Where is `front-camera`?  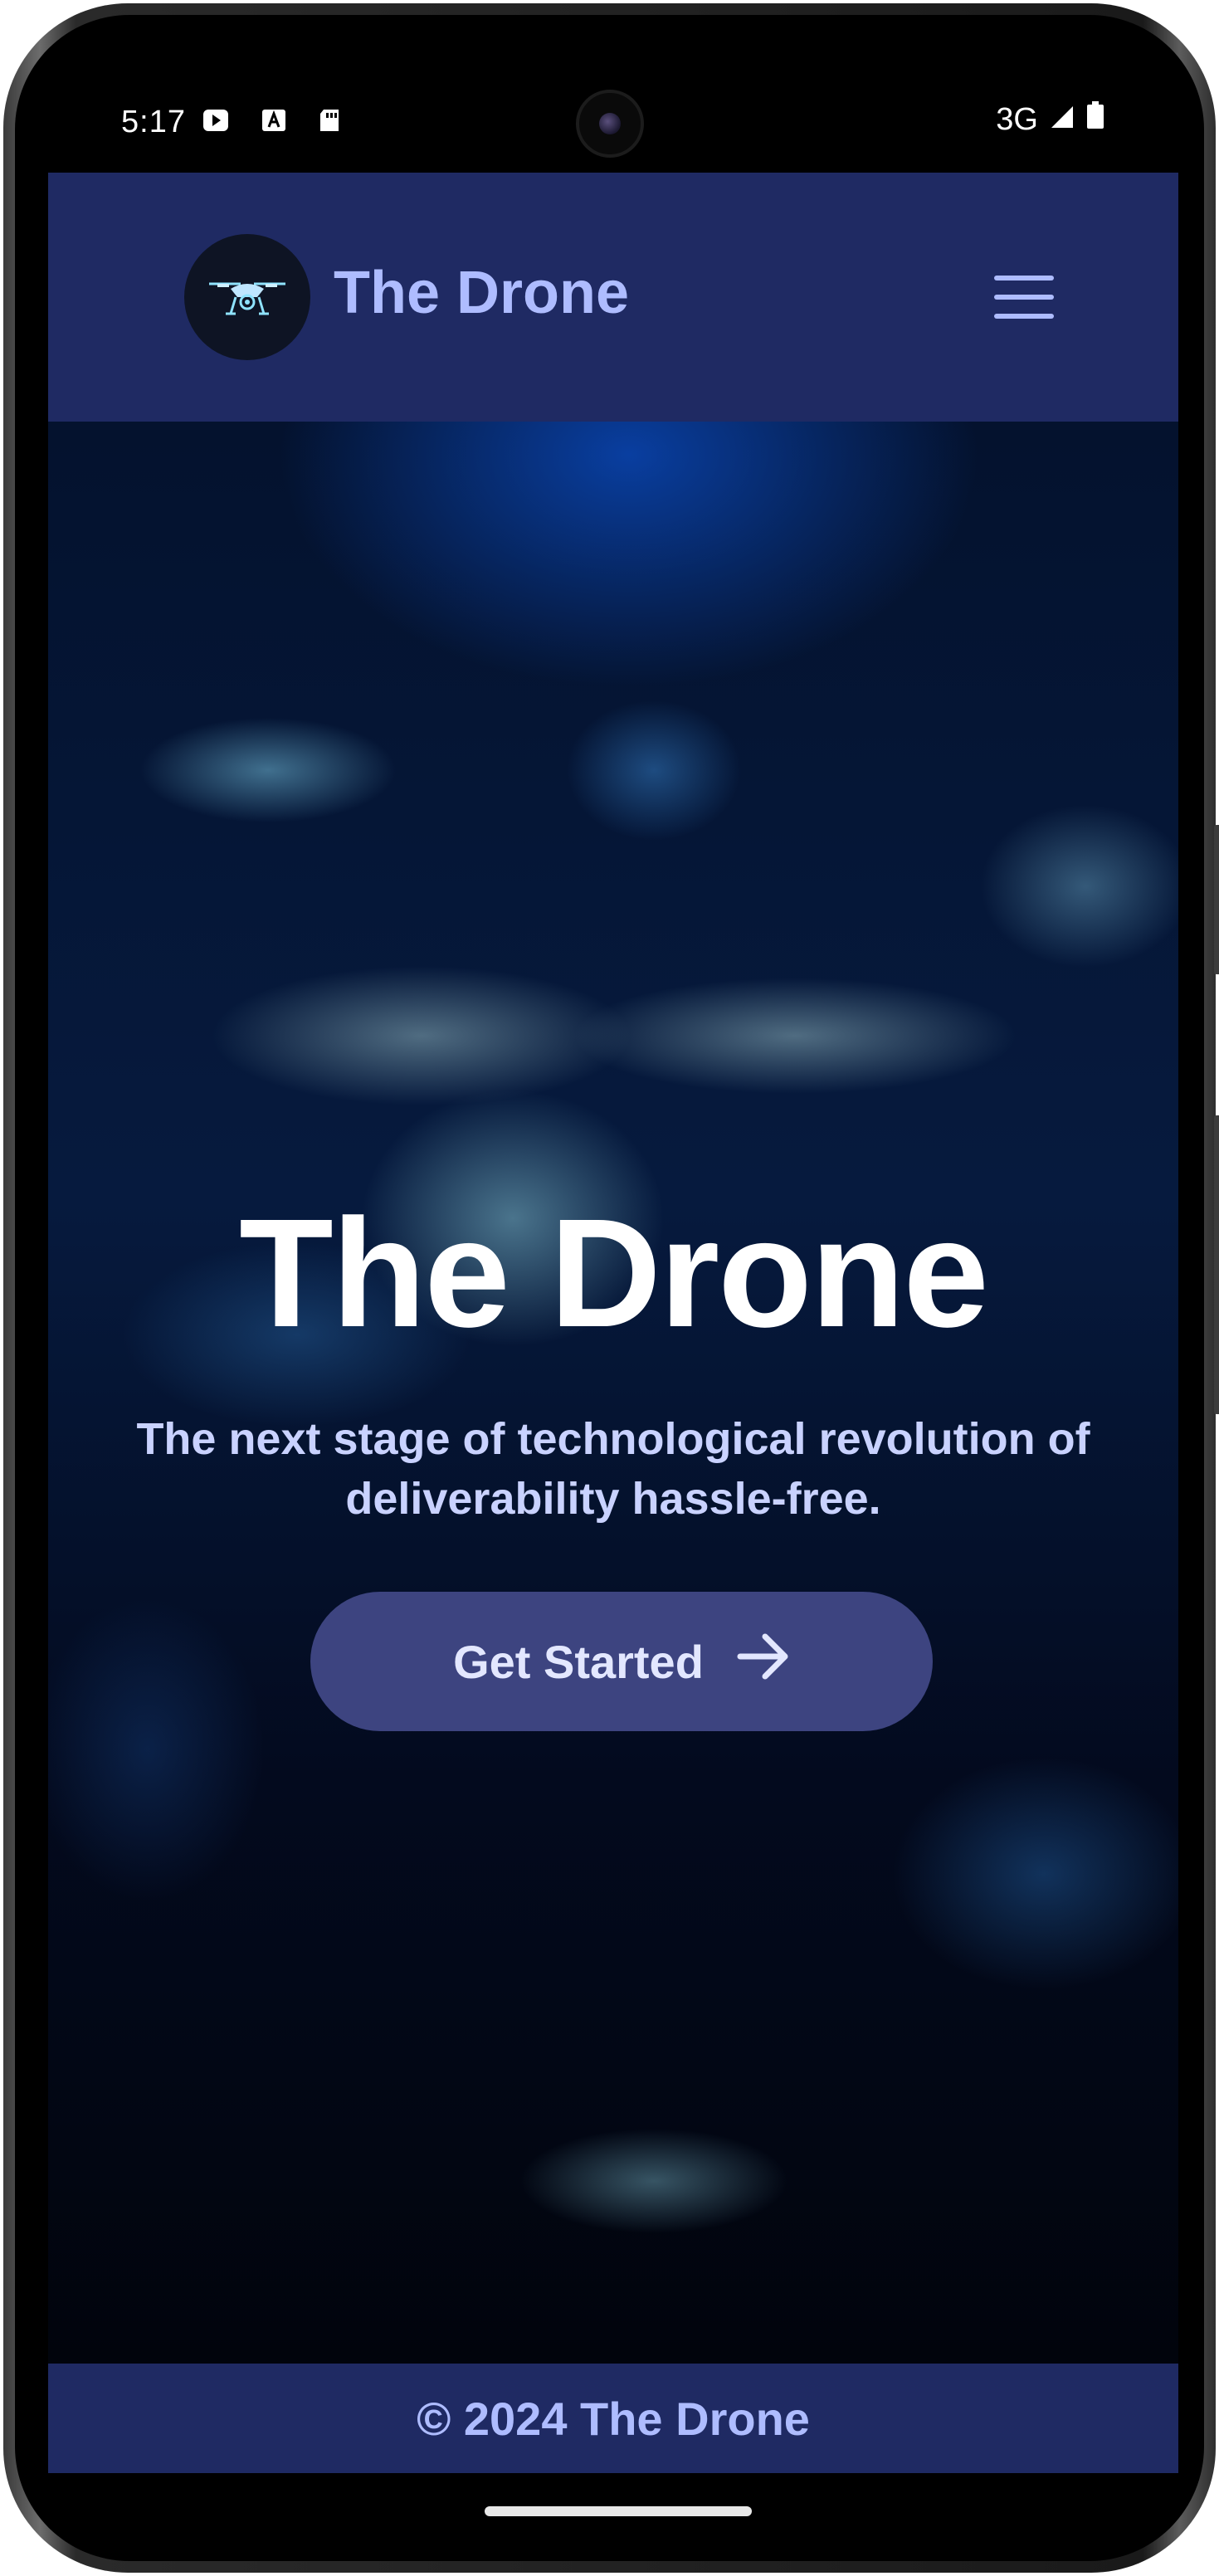
front-camera is located at coordinates (610, 124).